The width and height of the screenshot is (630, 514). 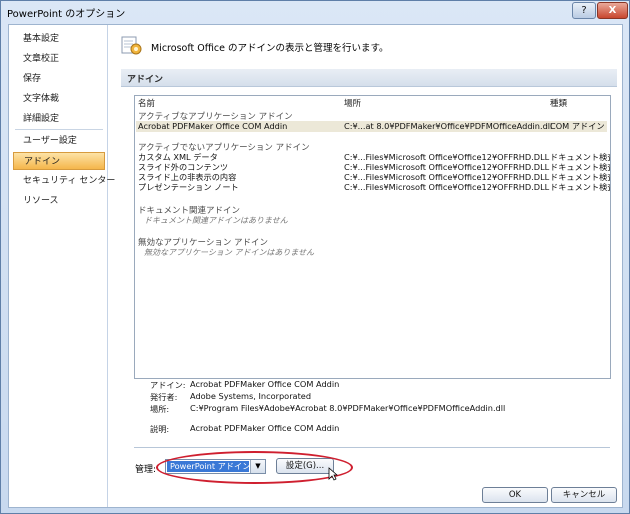 What do you see at coordinates (558, 103) in the screenshot?
I see `column-header-type: 種類` at bounding box center [558, 103].